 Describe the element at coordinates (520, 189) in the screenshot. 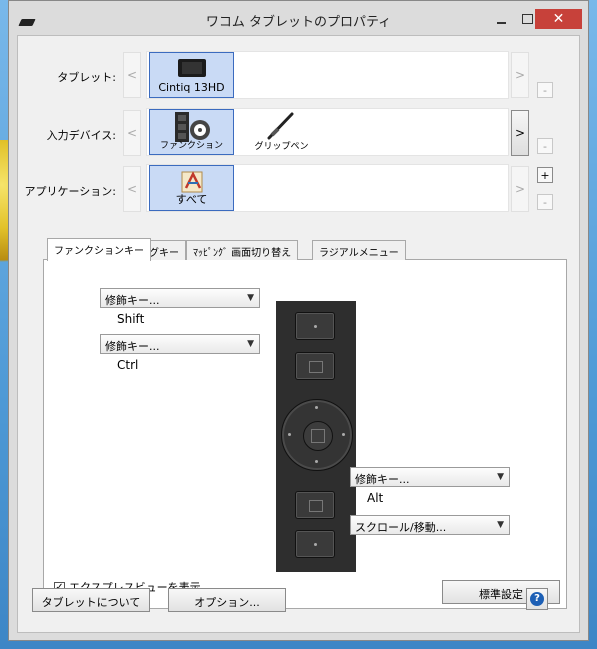

I see `application-scroll-right-button: >` at that location.